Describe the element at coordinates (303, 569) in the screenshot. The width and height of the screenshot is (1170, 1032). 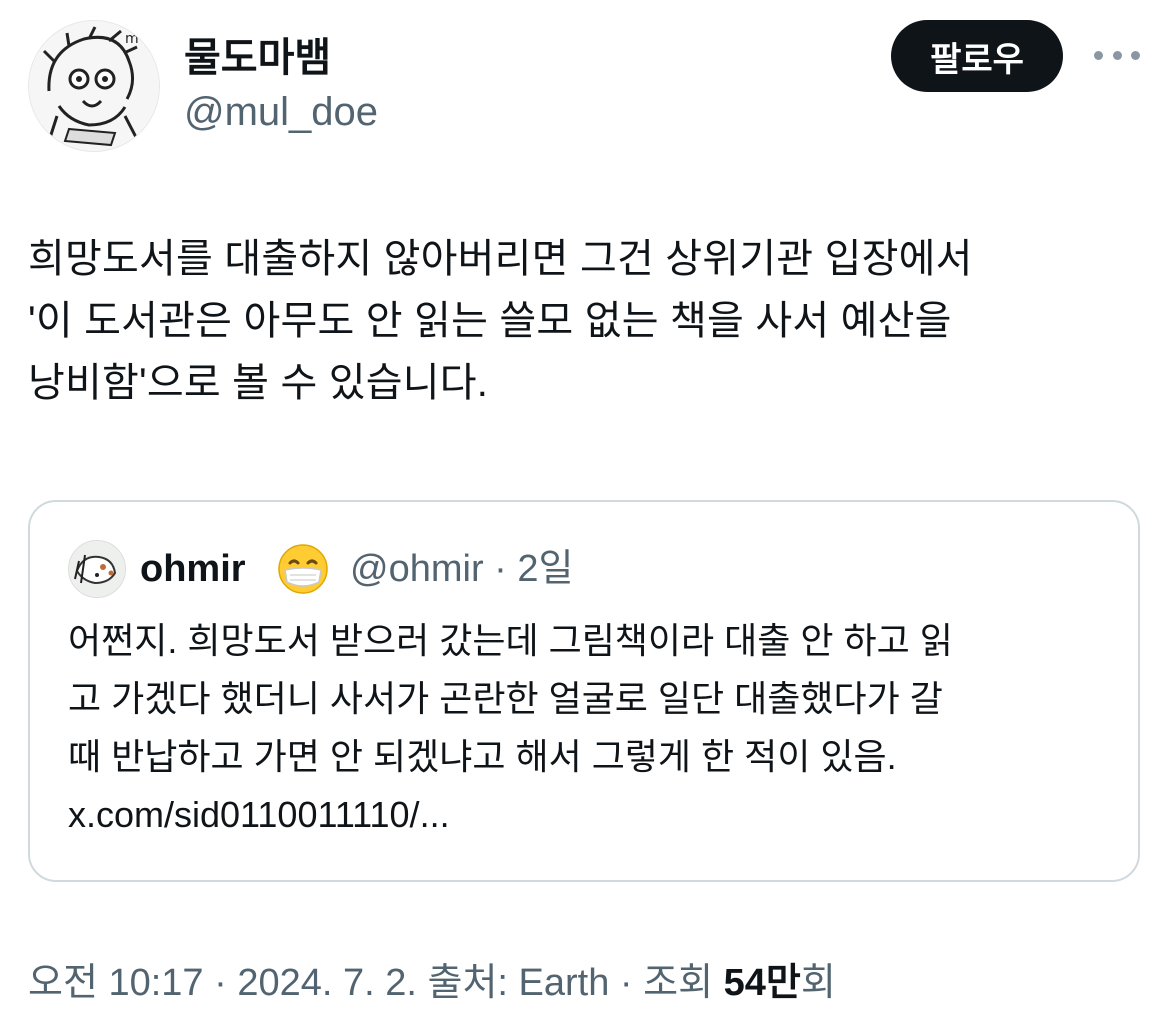
I see `face-with-mask-emoji-icon` at that location.